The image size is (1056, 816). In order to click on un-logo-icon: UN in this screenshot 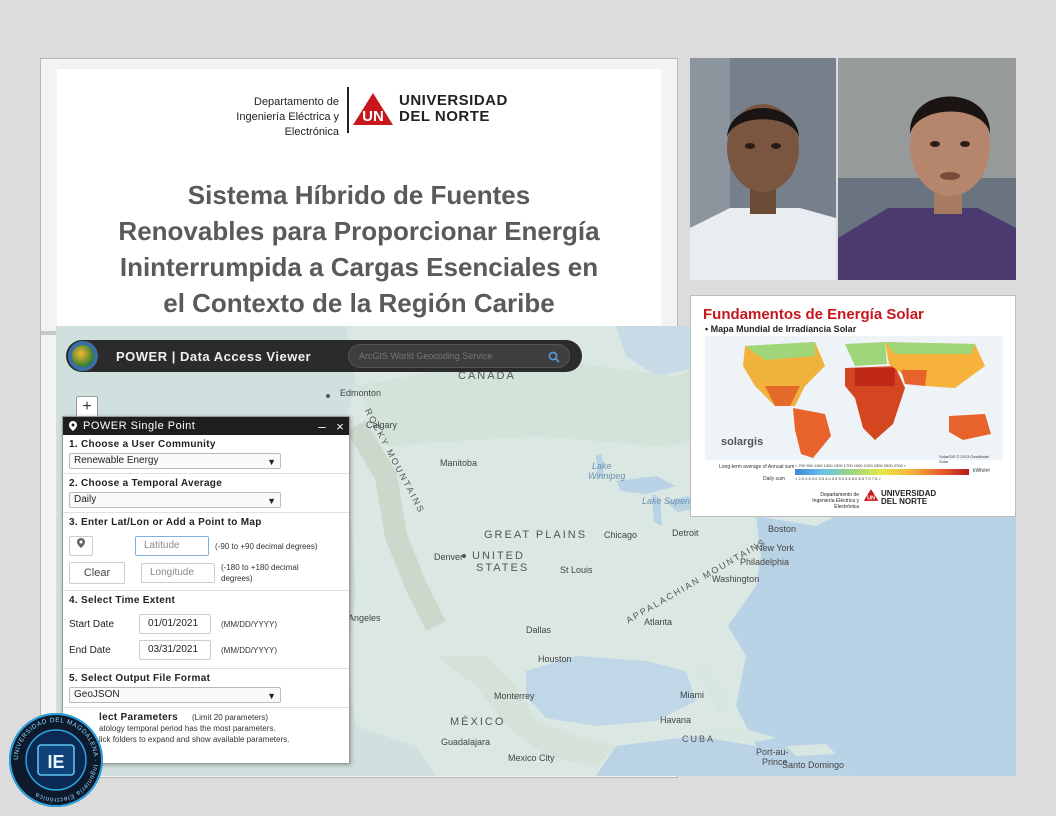, I will do `click(373, 109)`.